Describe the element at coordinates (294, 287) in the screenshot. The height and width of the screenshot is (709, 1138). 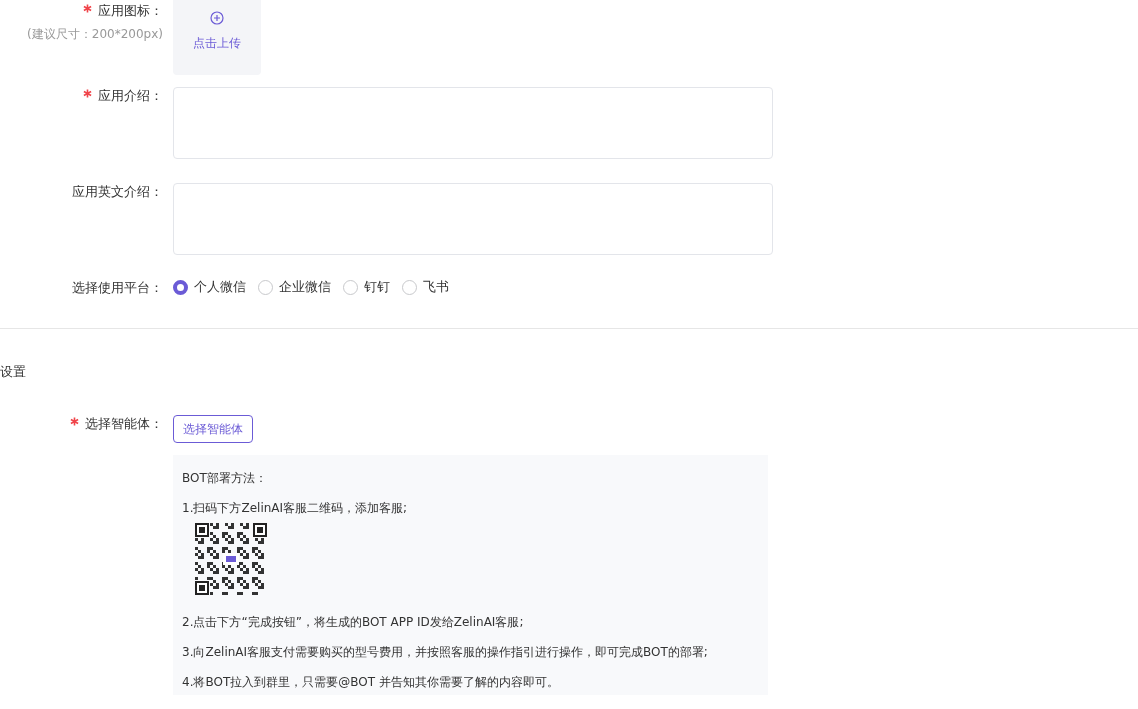
I see `platform-radio: 企业微信` at that location.